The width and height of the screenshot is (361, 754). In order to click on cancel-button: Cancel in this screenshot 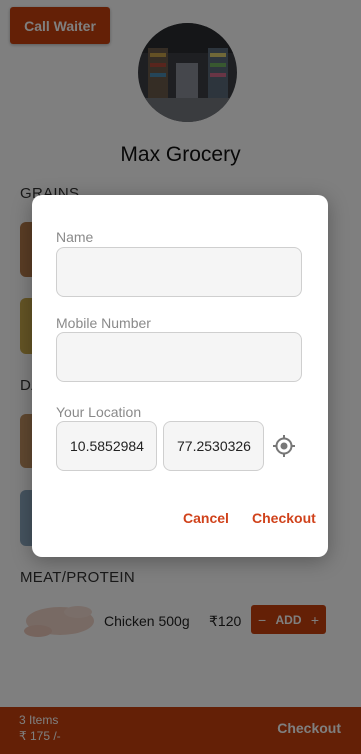, I will do `click(206, 518)`.